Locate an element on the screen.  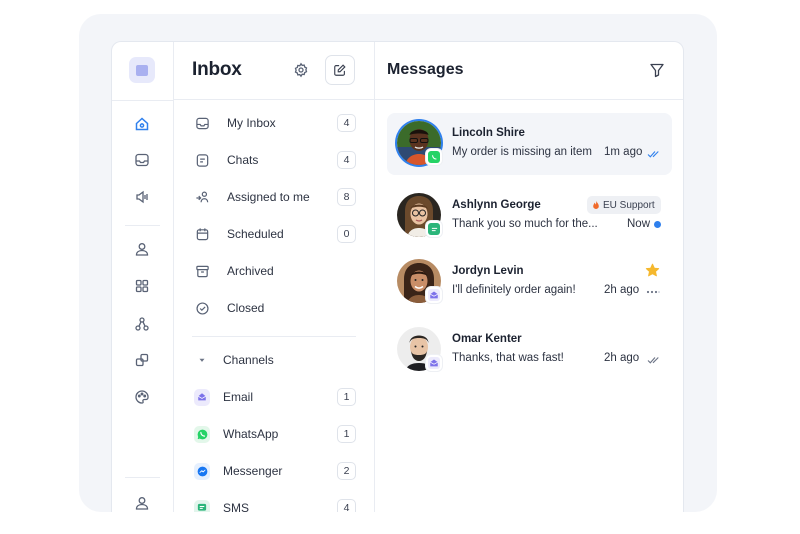
channel-label: Messenger is located at coordinates (253, 471).